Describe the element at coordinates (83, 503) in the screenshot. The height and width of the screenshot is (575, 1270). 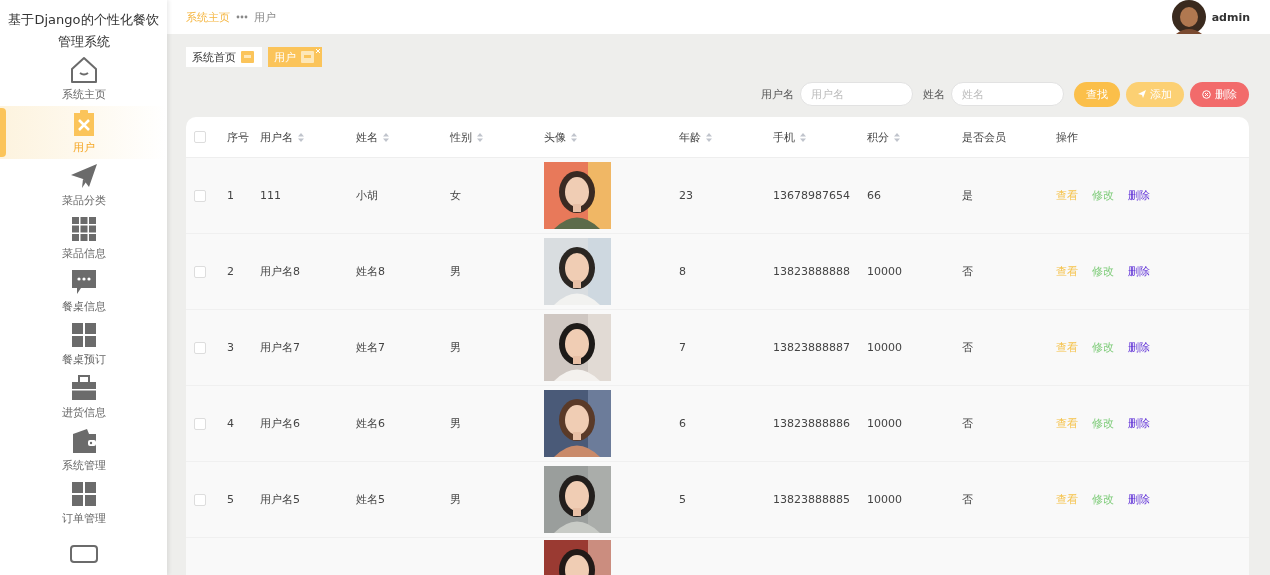
I see `sidebar-item: 订单管理` at that location.